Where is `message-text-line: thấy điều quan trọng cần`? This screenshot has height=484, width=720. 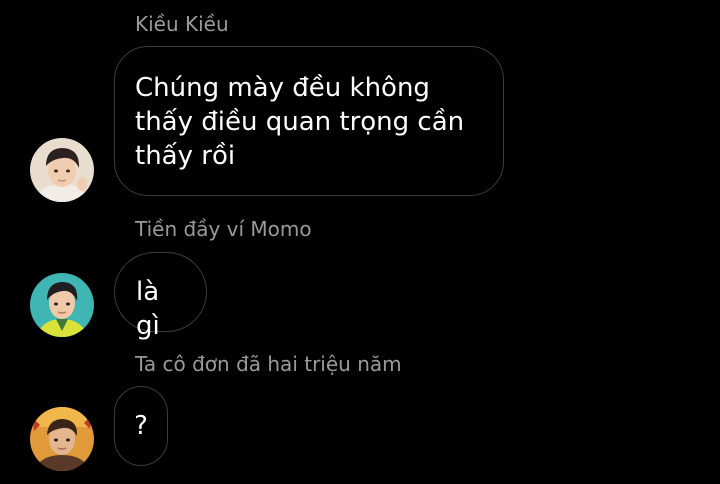
message-text-line: thấy điều quan trọng cần is located at coordinates (300, 122).